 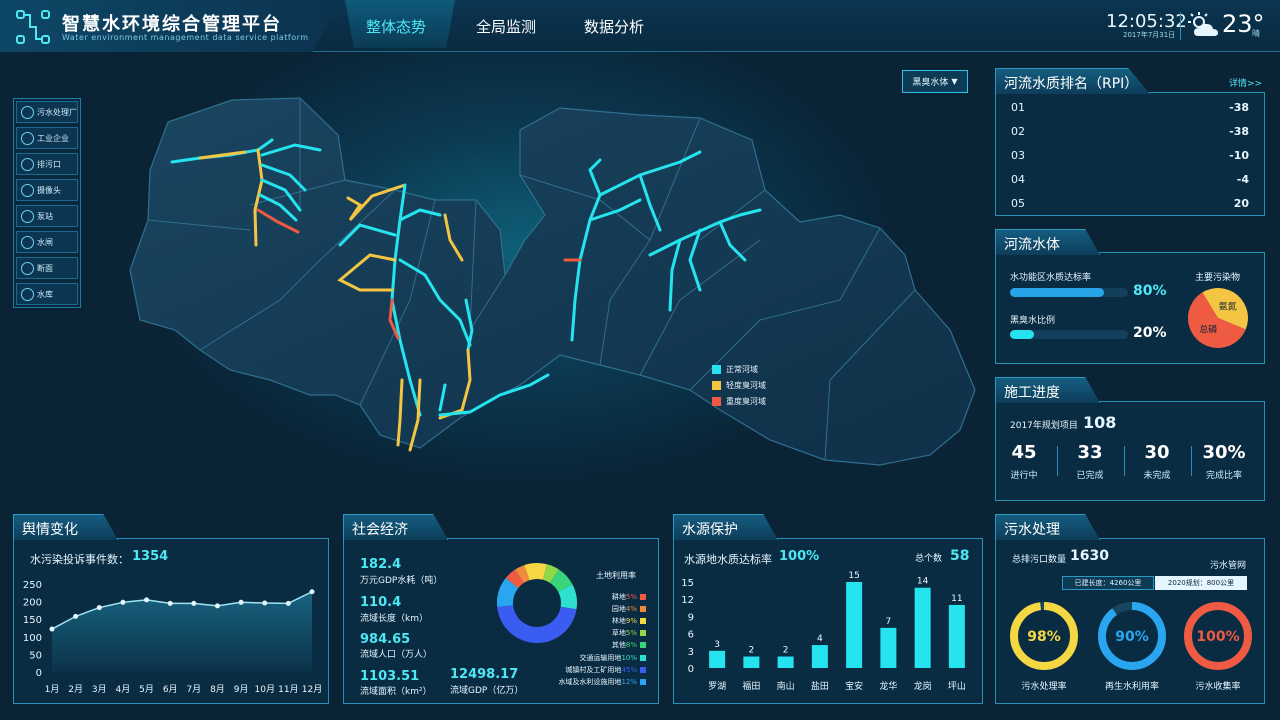 What do you see at coordinates (1125, 132) in the screenshot?
I see `rpi-row: 02 -38` at bounding box center [1125, 132].